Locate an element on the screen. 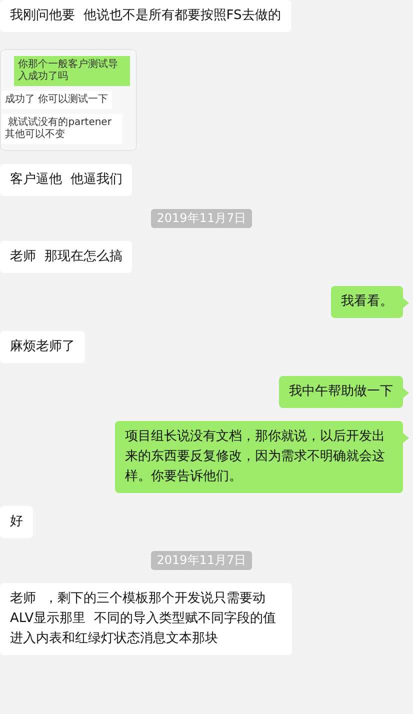 The height and width of the screenshot is (714, 413). message-bubble: 成功了 你可以测试一下 is located at coordinates (56, 100).